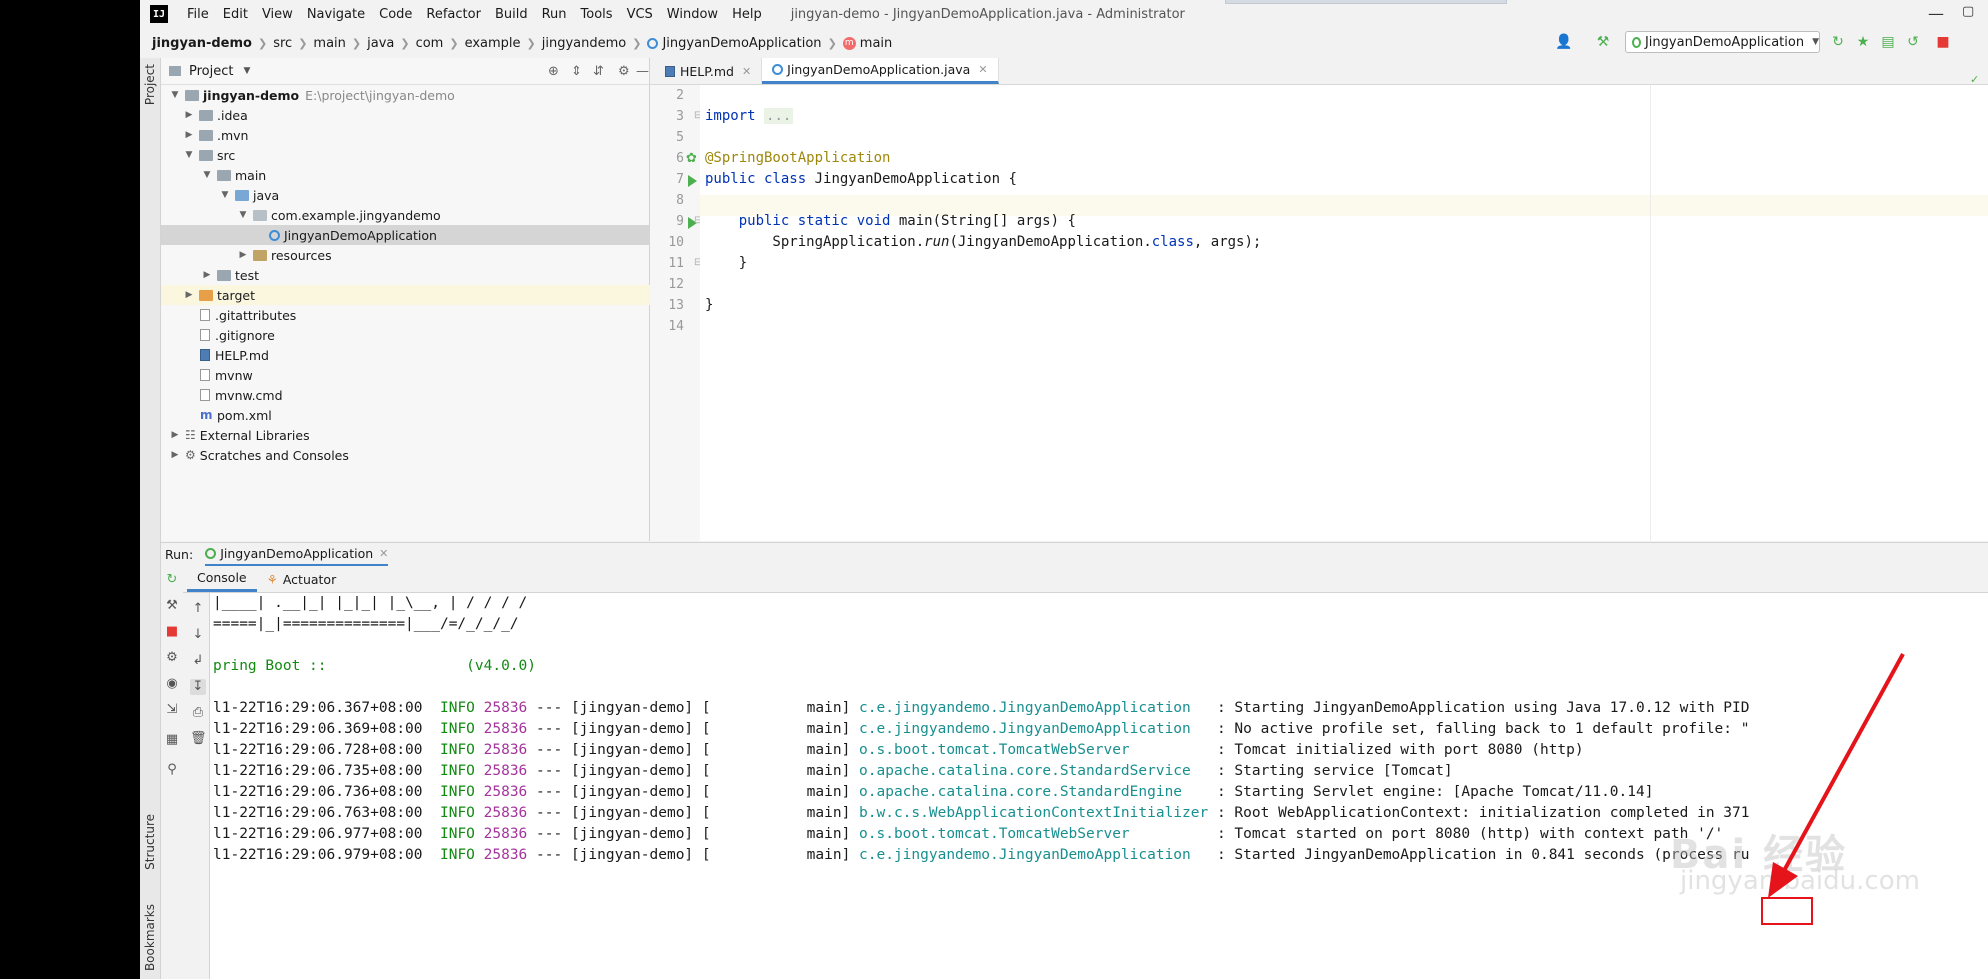 The height and width of the screenshot is (979, 1988). I want to click on camera-icon: ◉, so click(172, 684).